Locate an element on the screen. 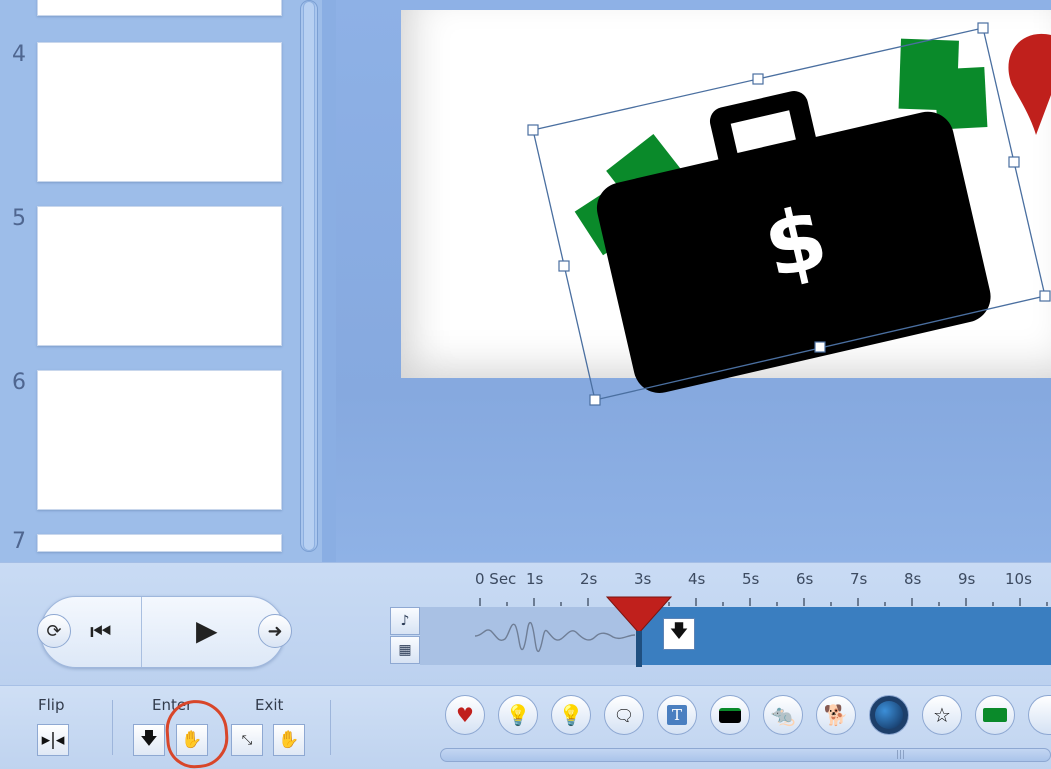  delete-button: ▦ is located at coordinates (405, 650).